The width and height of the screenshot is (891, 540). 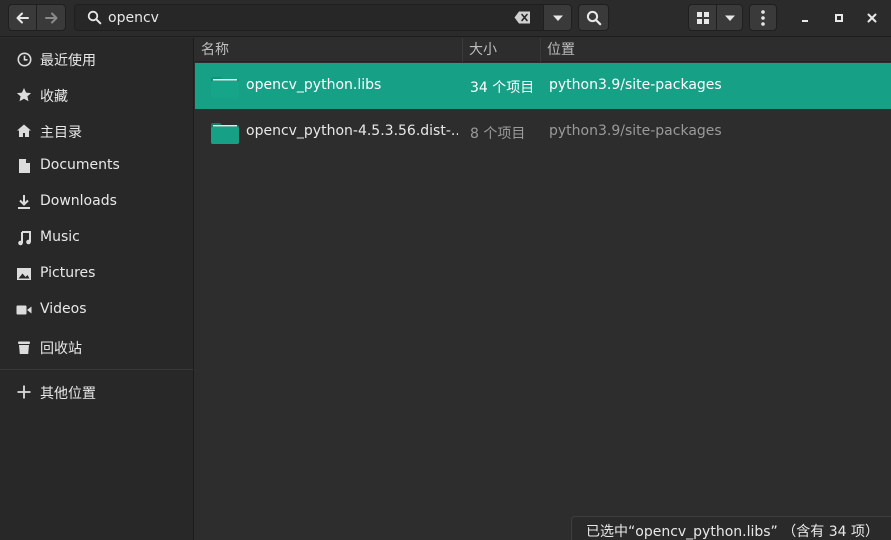 I want to click on close-button, so click(x=872, y=18).